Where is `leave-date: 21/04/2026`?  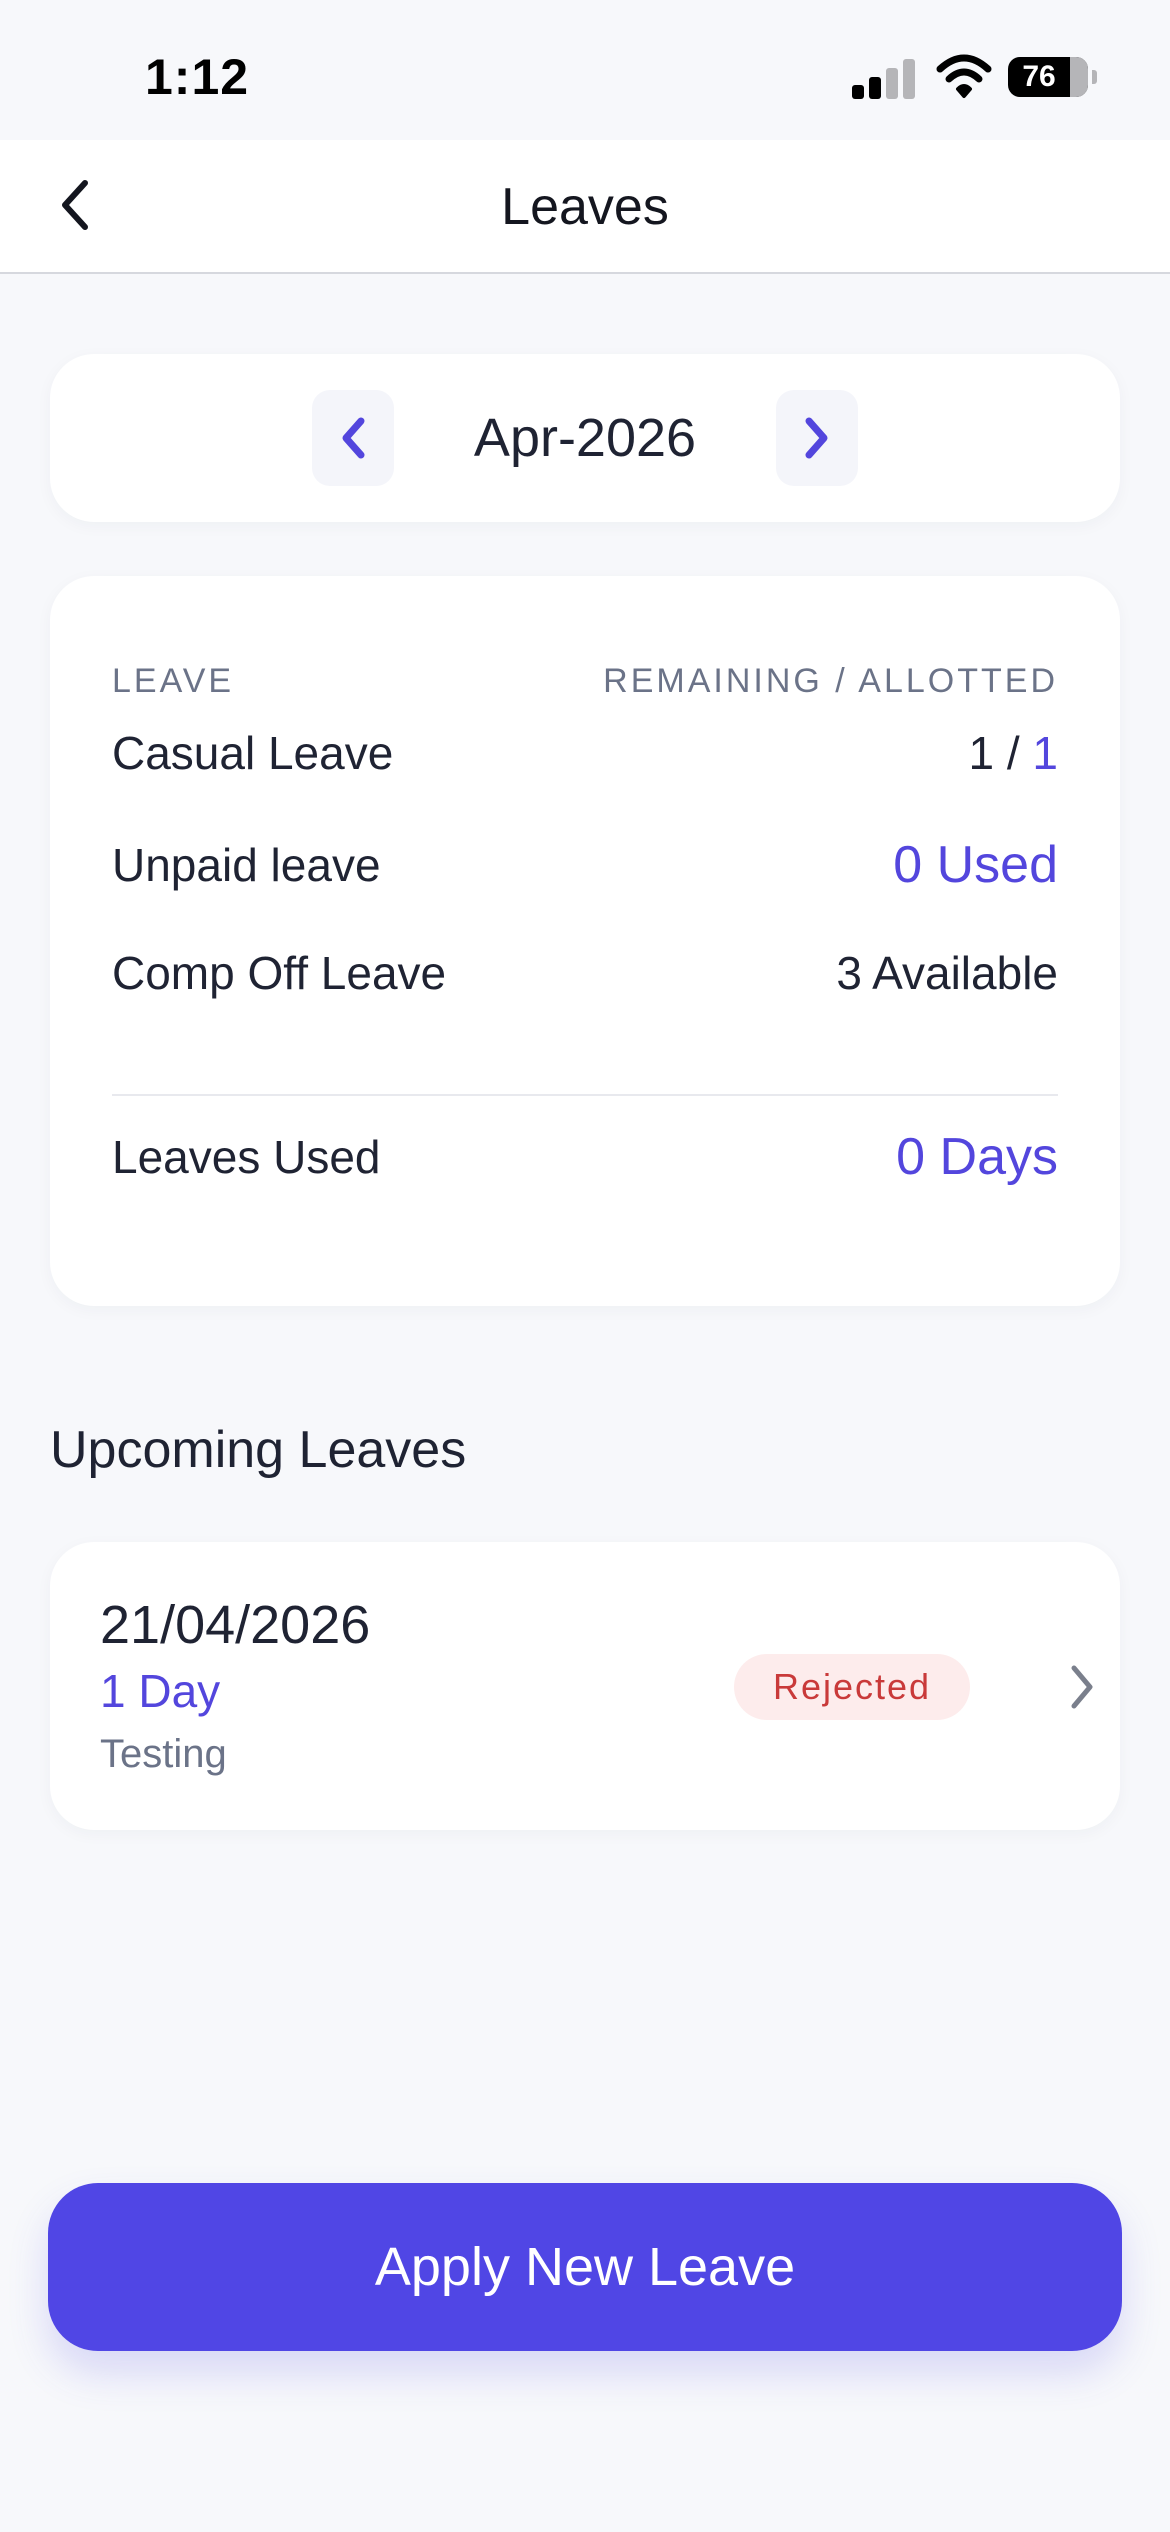
leave-date: 21/04/2026 is located at coordinates (235, 1625).